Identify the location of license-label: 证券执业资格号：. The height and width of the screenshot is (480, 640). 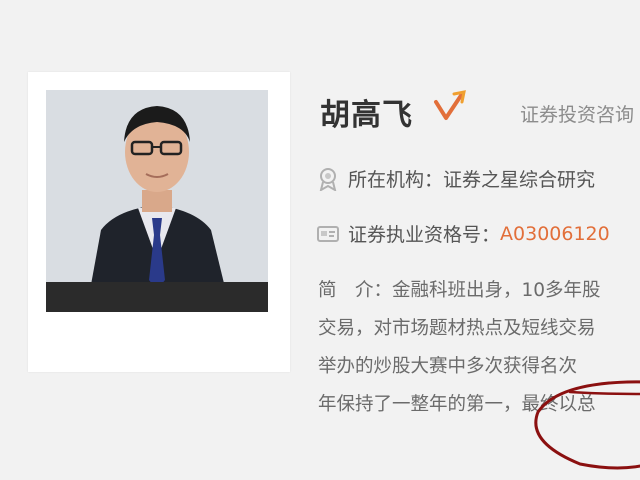
(424, 235).